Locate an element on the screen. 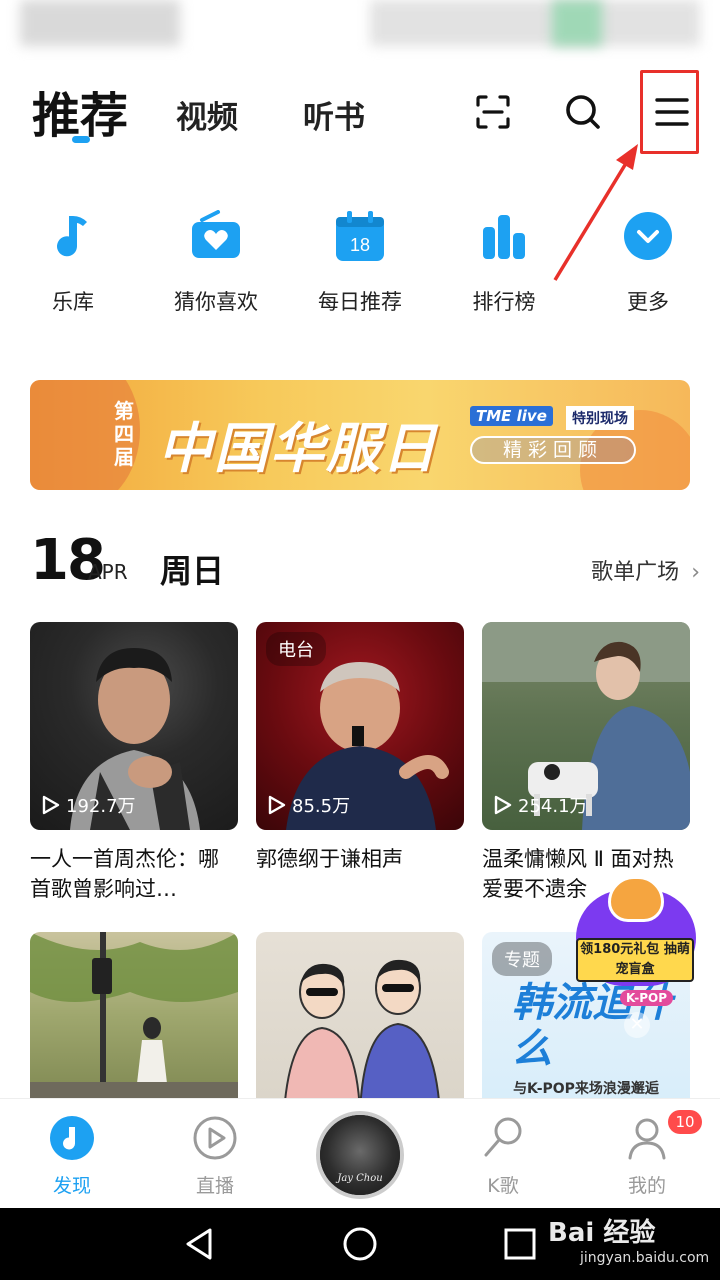 The width and height of the screenshot is (720, 1280). nav-discover: 发现 is located at coordinates (72, 1155).